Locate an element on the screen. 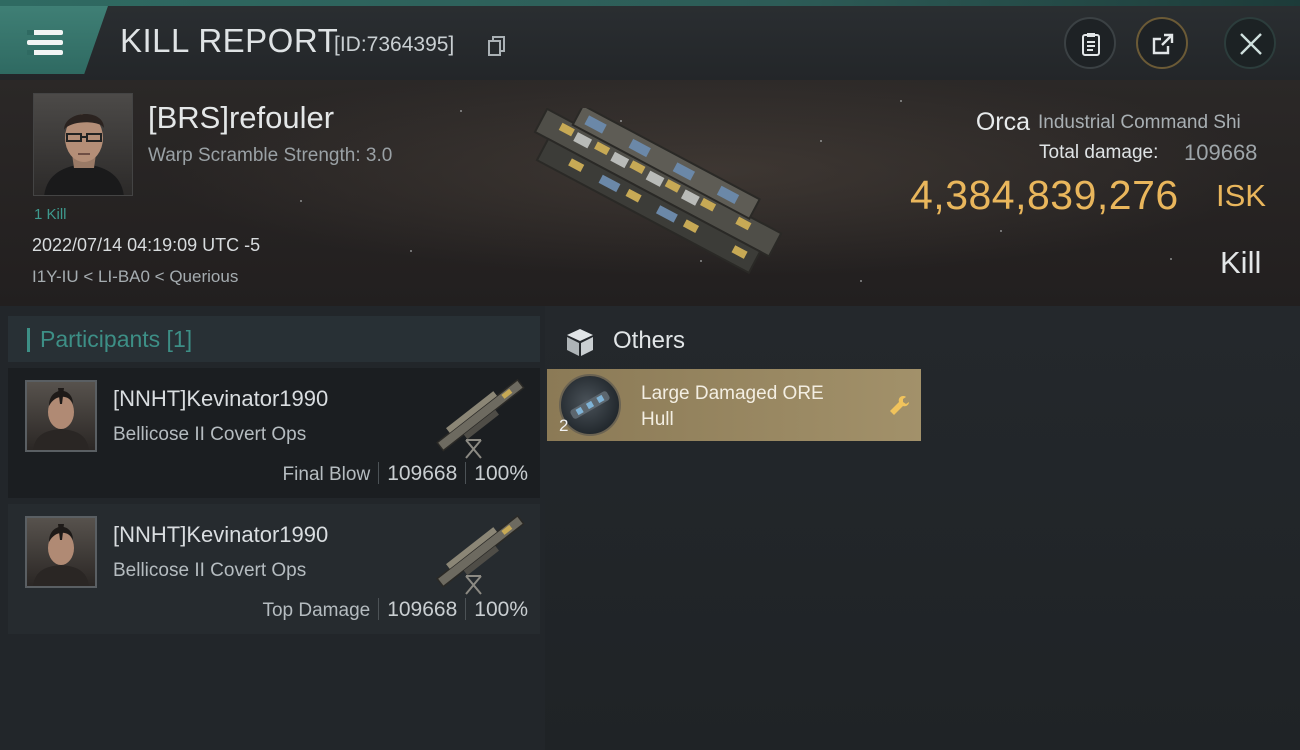  clipboard-icon is located at coordinates (1091, 44).